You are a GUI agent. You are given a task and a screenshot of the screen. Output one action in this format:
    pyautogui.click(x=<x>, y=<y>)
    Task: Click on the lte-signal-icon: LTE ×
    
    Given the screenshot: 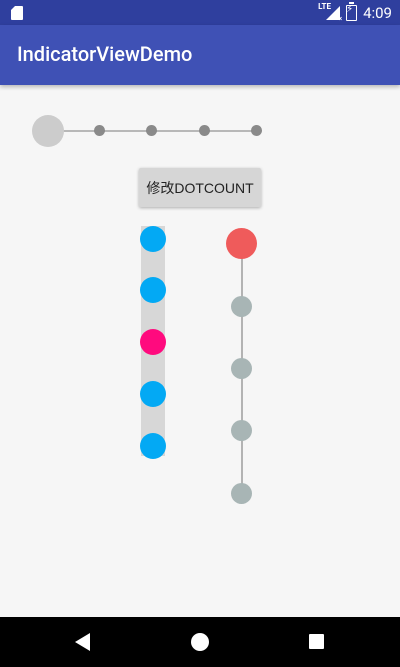 What is the action you would take?
    pyautogui.click(x=330, y=12)
    